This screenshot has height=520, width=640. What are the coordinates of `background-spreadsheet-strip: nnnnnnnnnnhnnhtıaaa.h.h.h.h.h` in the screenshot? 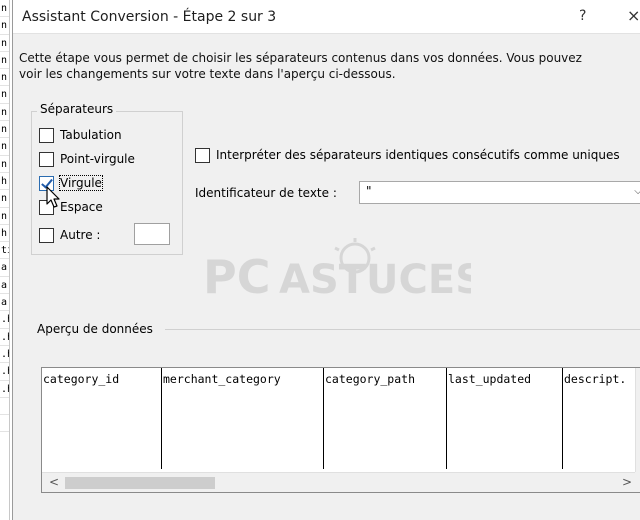 It's located at (5, 260).